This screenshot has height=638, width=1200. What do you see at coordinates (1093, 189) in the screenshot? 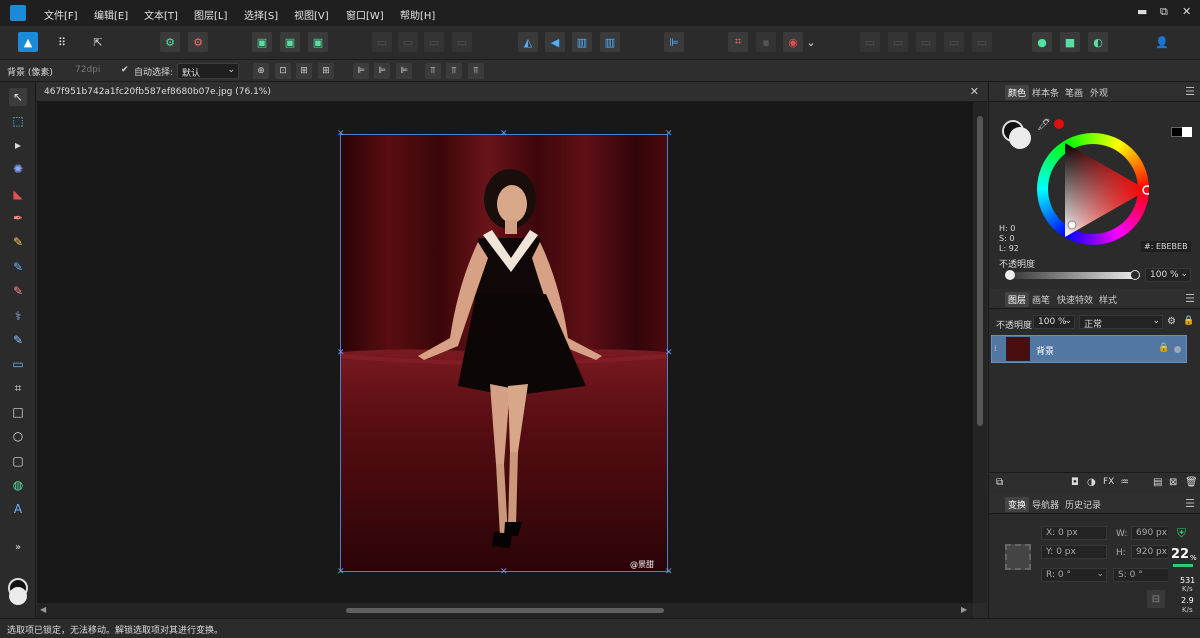
I see `color-triangle` at bounding box center [1093, 189].